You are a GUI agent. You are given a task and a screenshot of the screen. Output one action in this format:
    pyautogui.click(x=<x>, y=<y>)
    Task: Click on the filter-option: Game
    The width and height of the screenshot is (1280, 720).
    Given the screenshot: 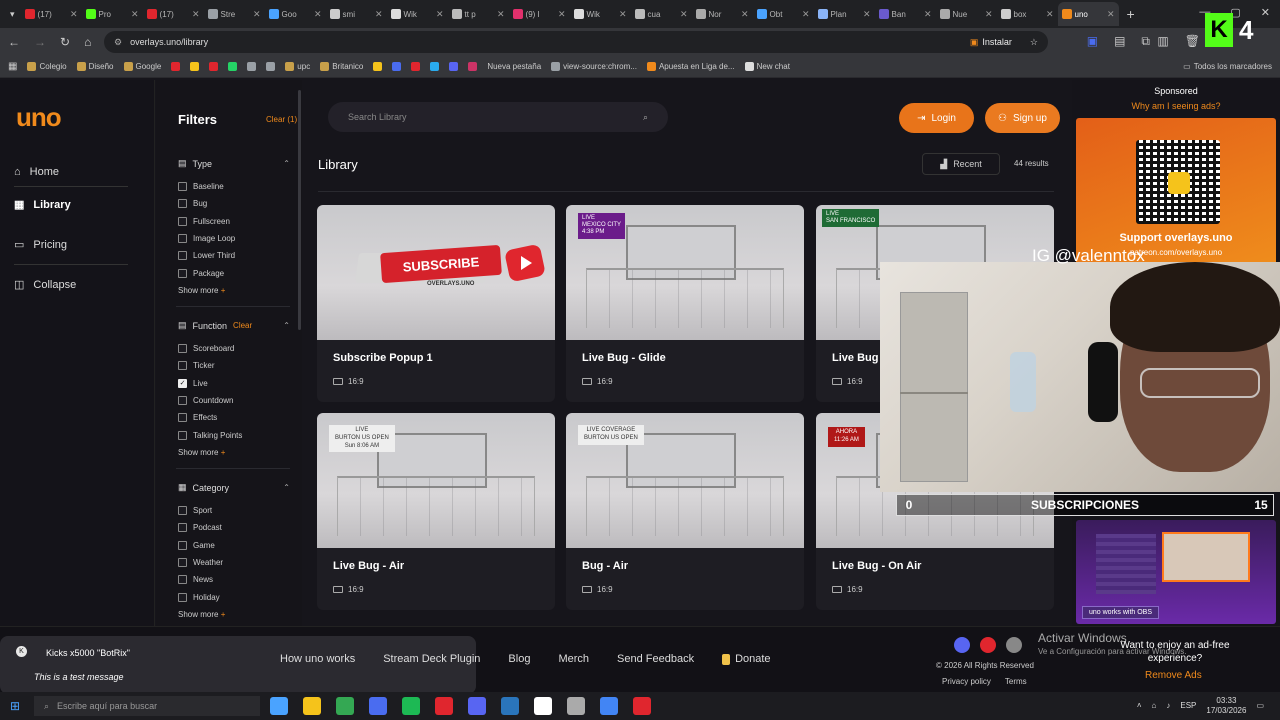 What is the action you would take?
    pyautogui.click(x=196, y=545)
    